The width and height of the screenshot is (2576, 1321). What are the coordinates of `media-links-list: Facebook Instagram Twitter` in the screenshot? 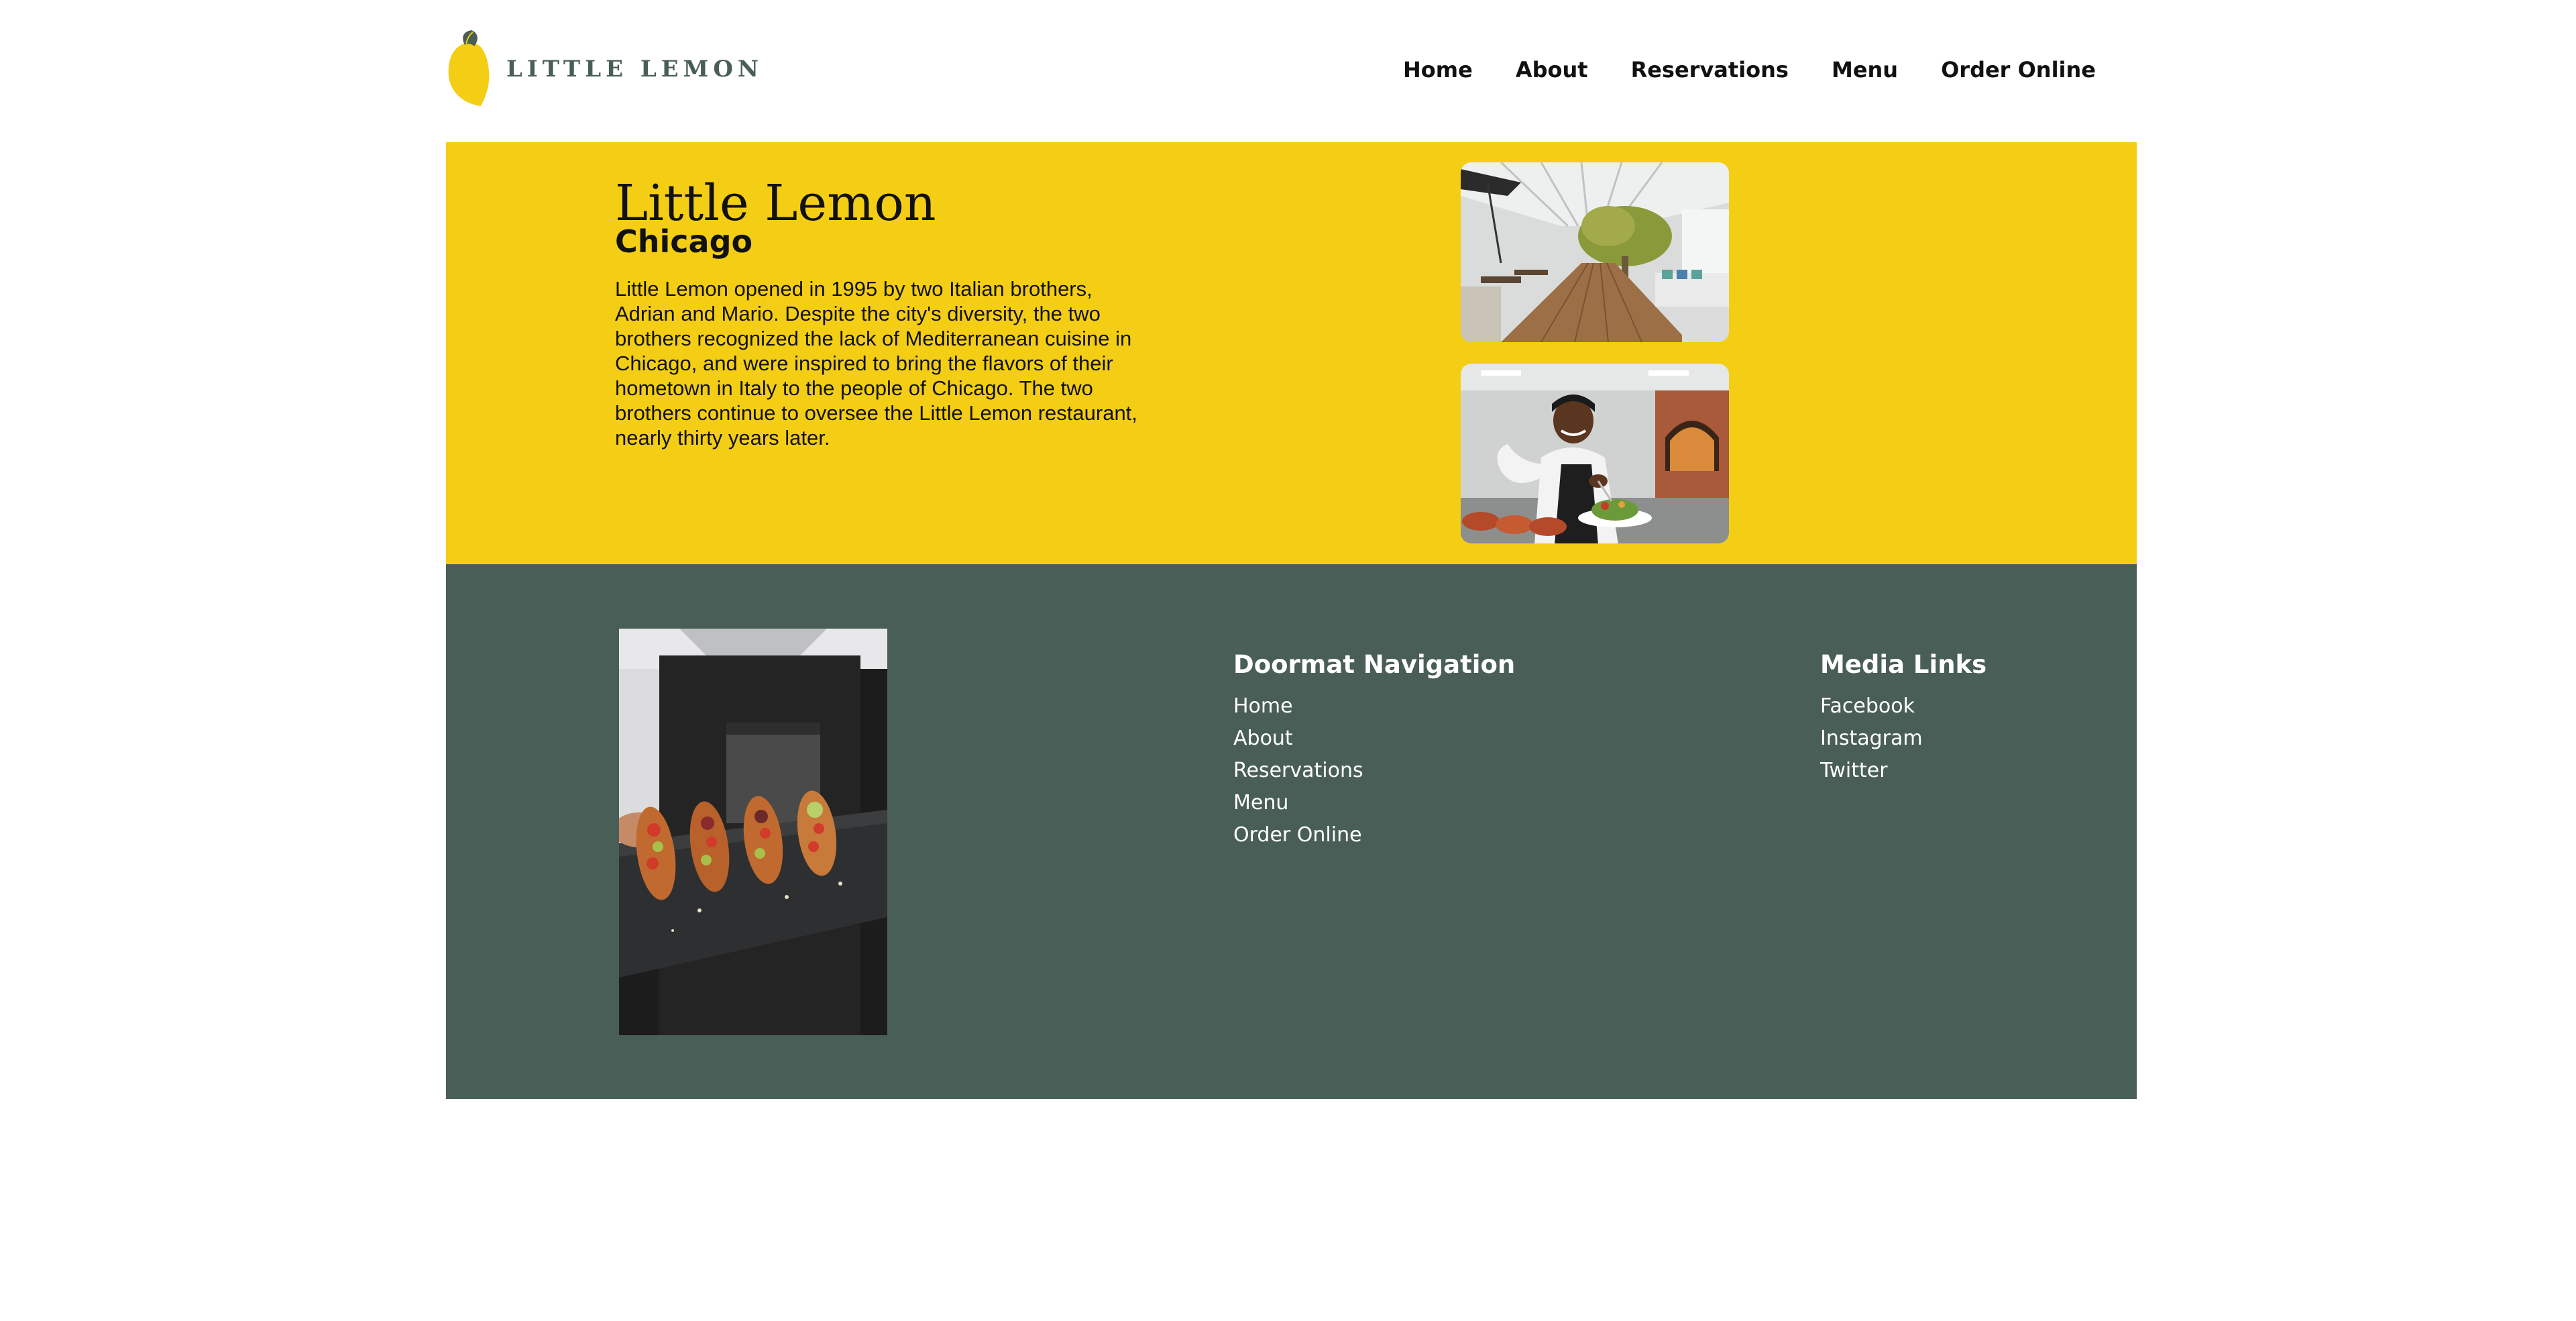 It's located at (1903, 738).